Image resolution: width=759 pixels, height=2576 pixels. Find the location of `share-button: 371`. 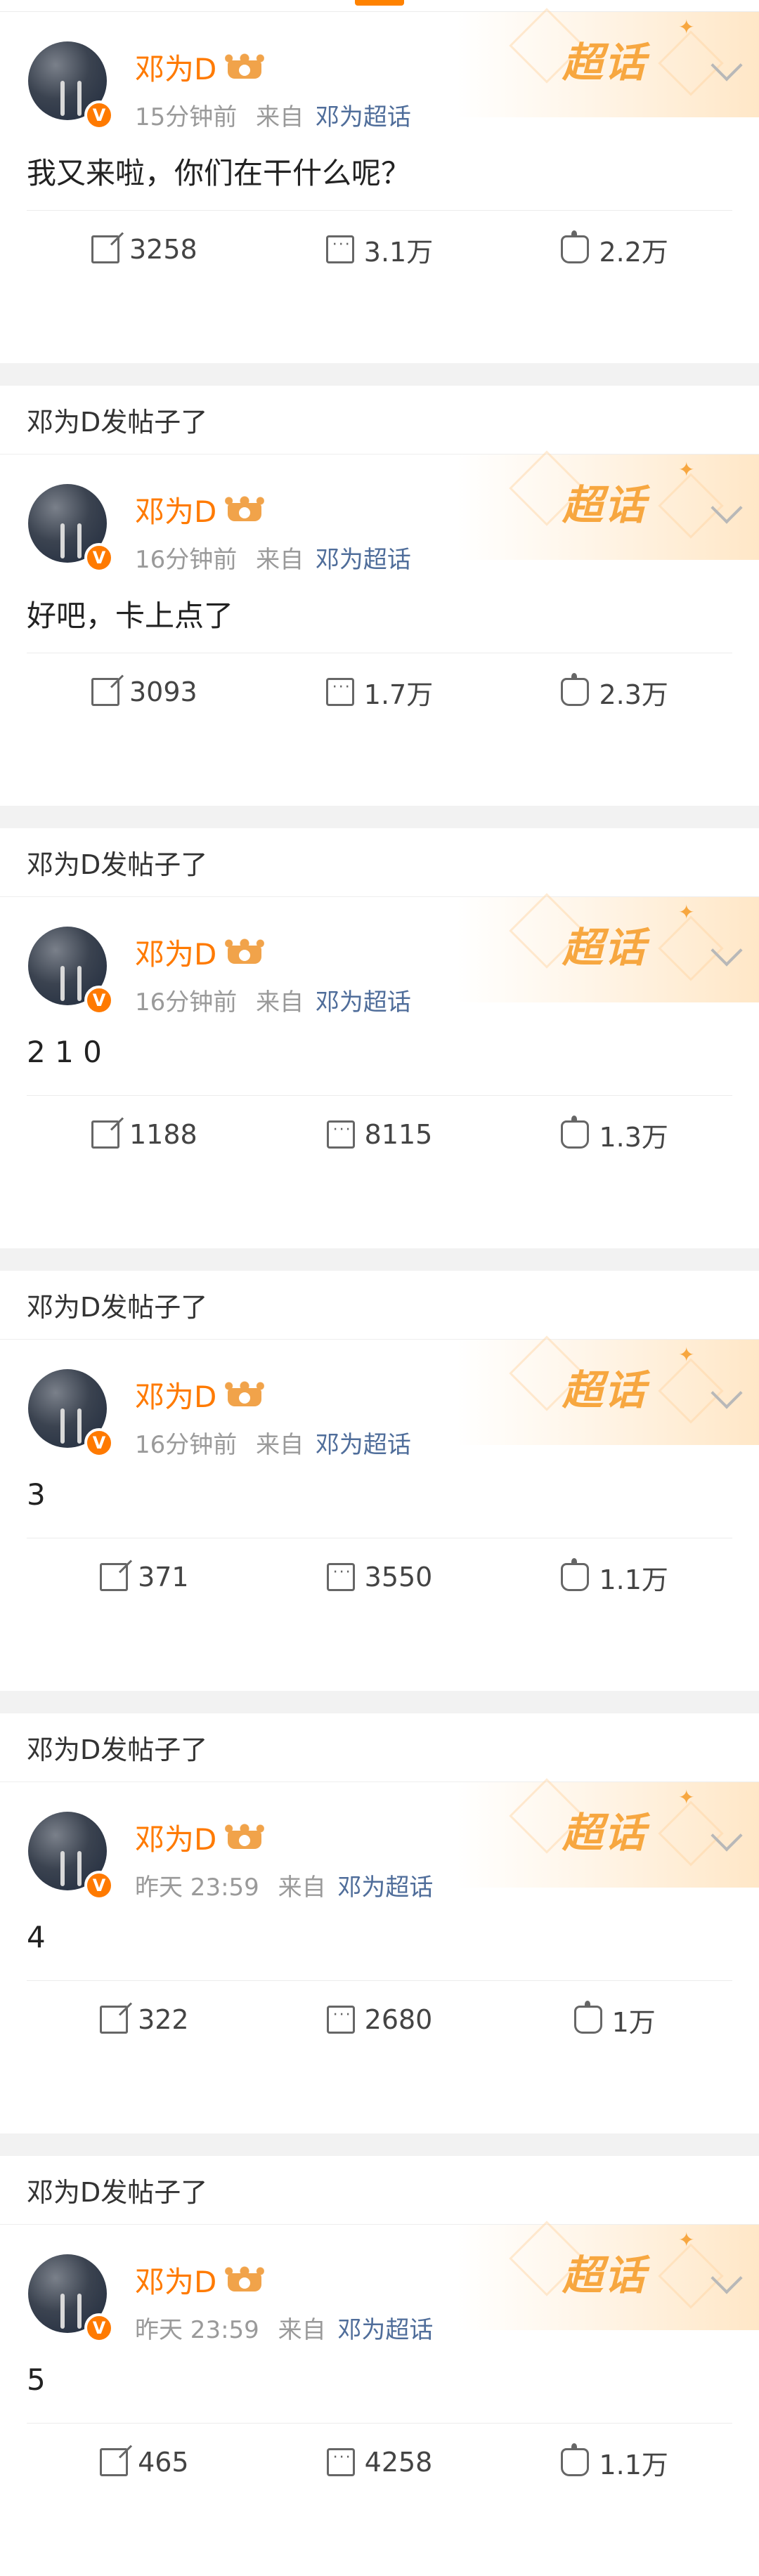

share-button: 371 is located at coordinates (144, 1577).